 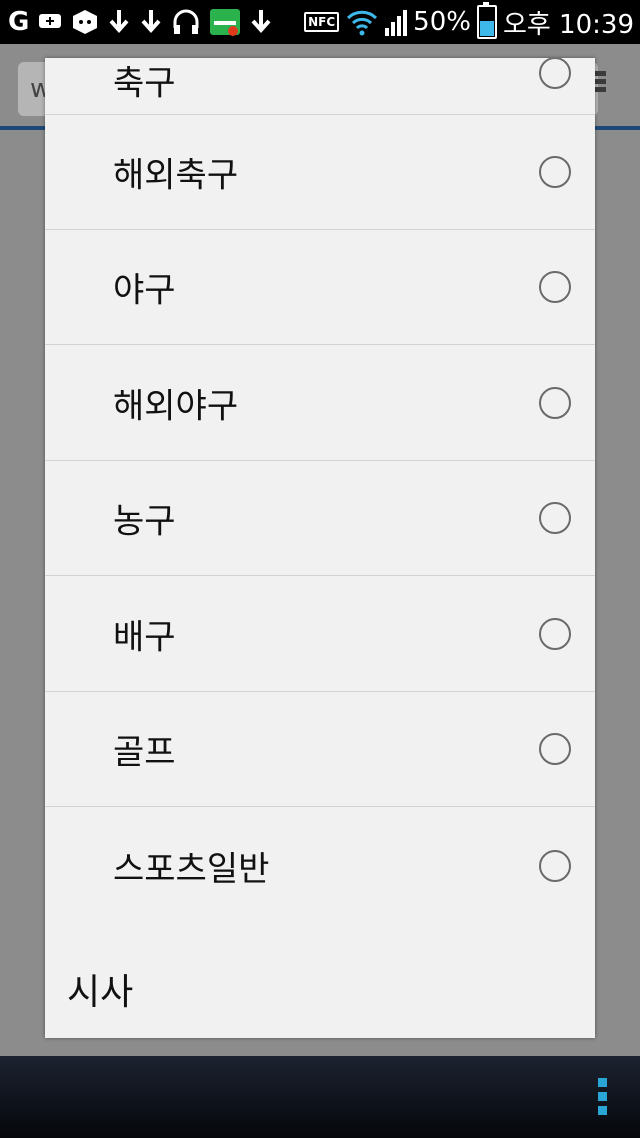 What do you see at coordinates (486, 20) in the screenshot?
I see `battery-icon` at bounding box center [486, 20].